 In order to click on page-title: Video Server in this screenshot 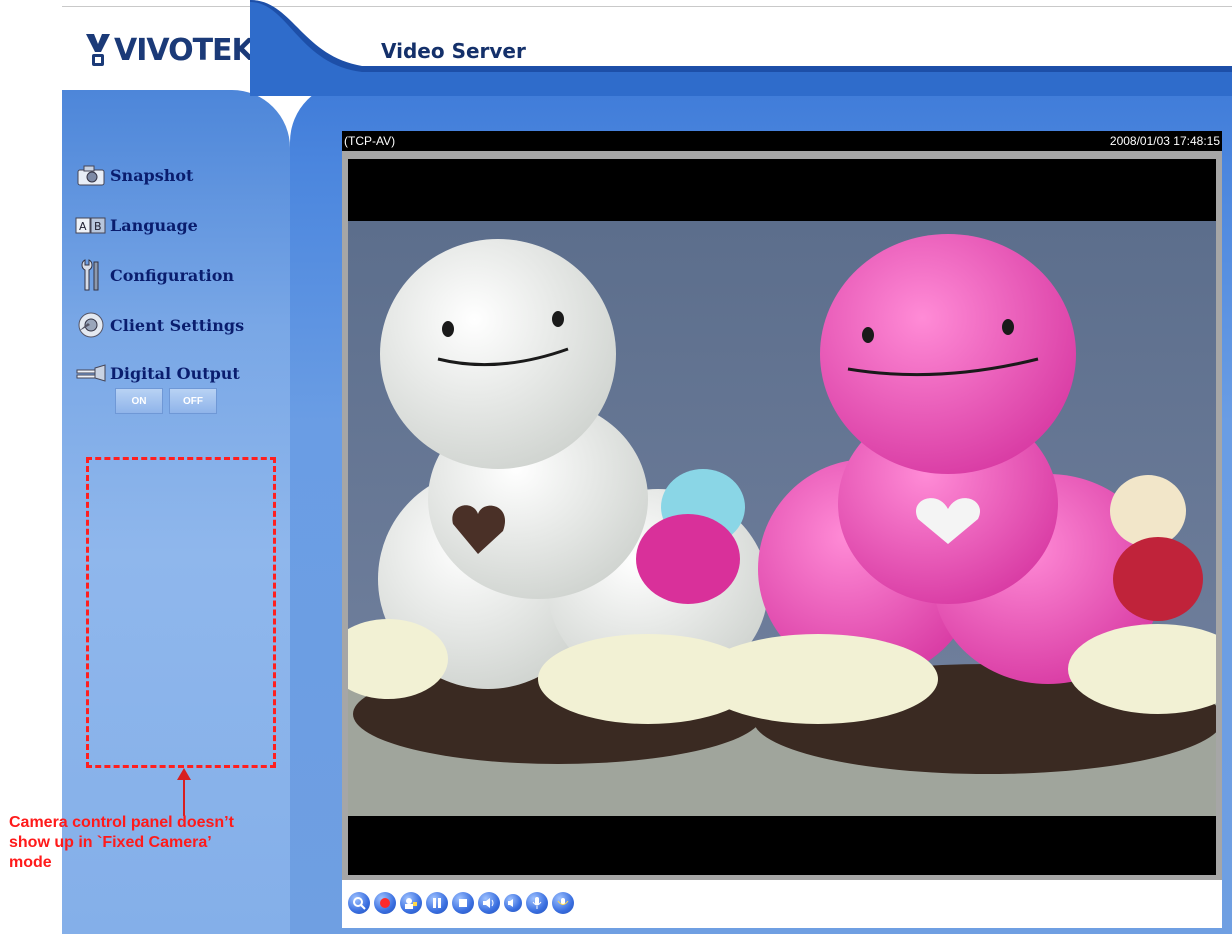, I will do `click(453, 51)`.